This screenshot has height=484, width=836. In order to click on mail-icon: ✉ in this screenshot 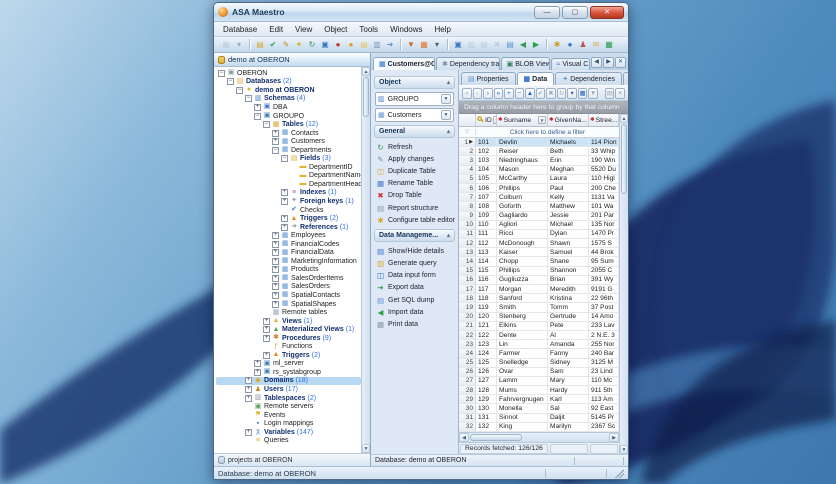, I will do `click(596, 45)`.